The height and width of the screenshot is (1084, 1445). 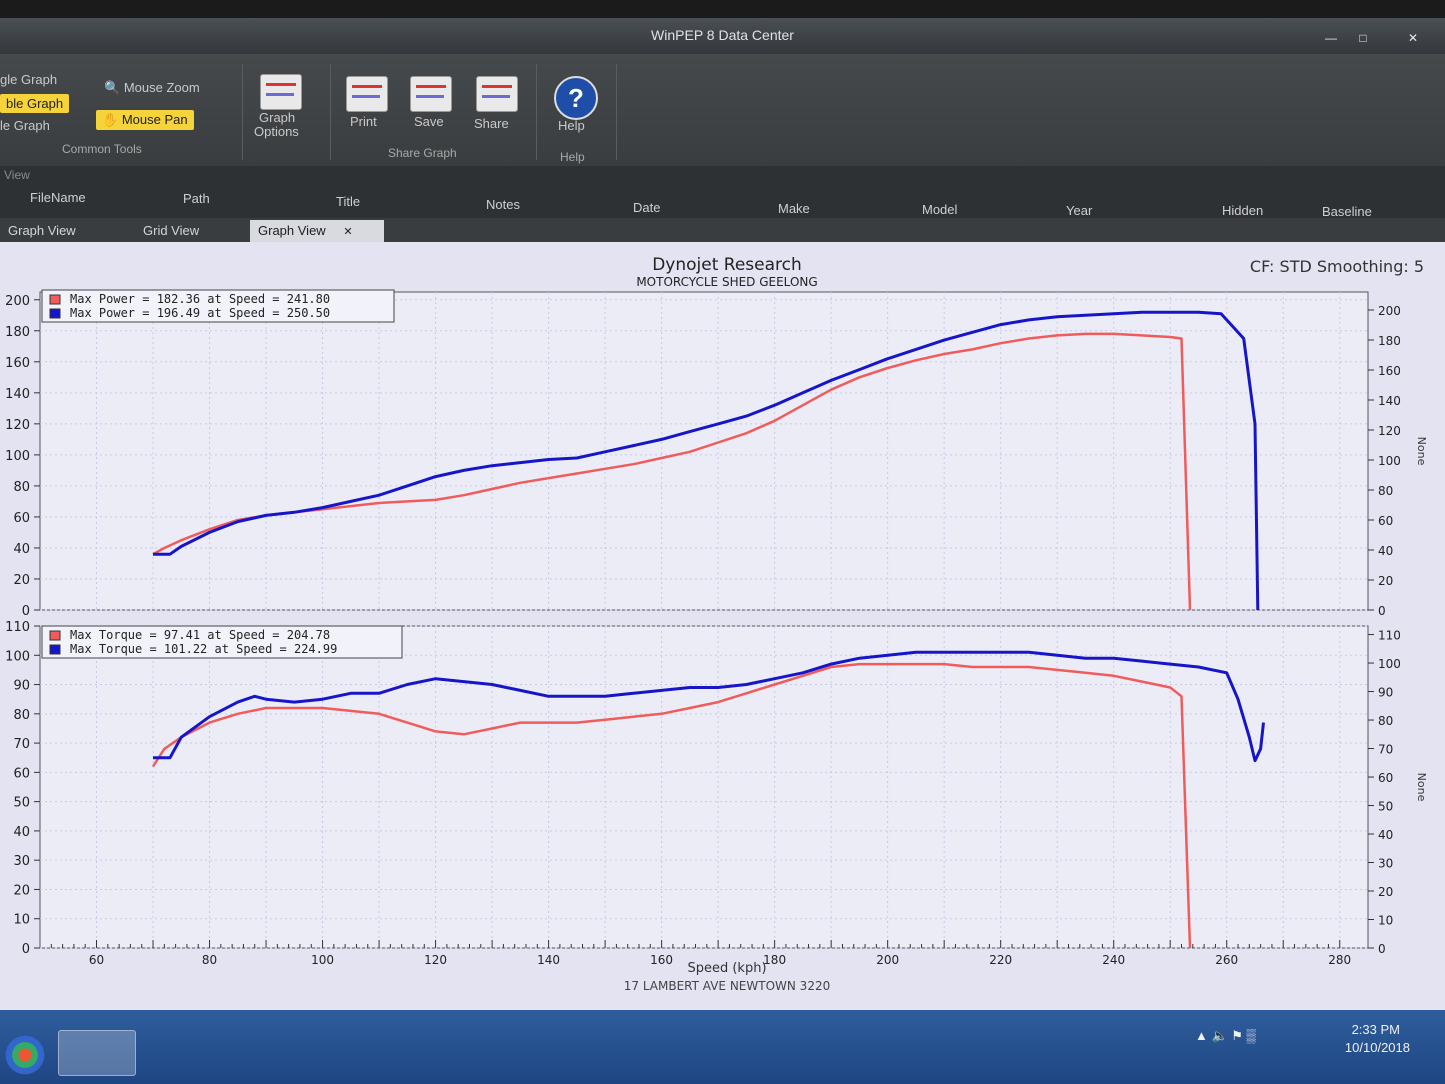 What do you see at coordinates (1385, 864) in the screenshot?
I see `y-right-tick-label: 30` at bounding box center [1385, 864].